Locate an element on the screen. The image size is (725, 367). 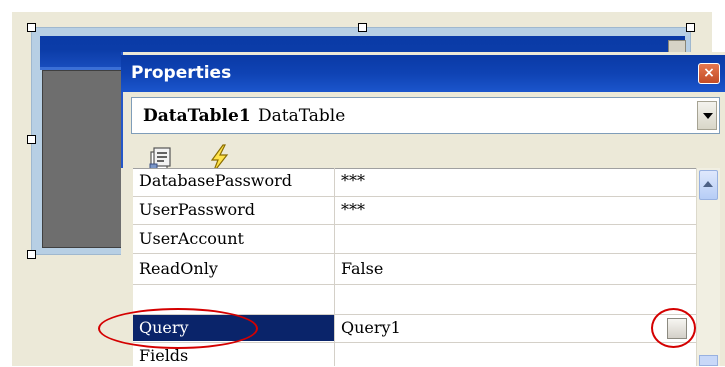
property-value-database-password: *** is located at coordinates (353, 181).